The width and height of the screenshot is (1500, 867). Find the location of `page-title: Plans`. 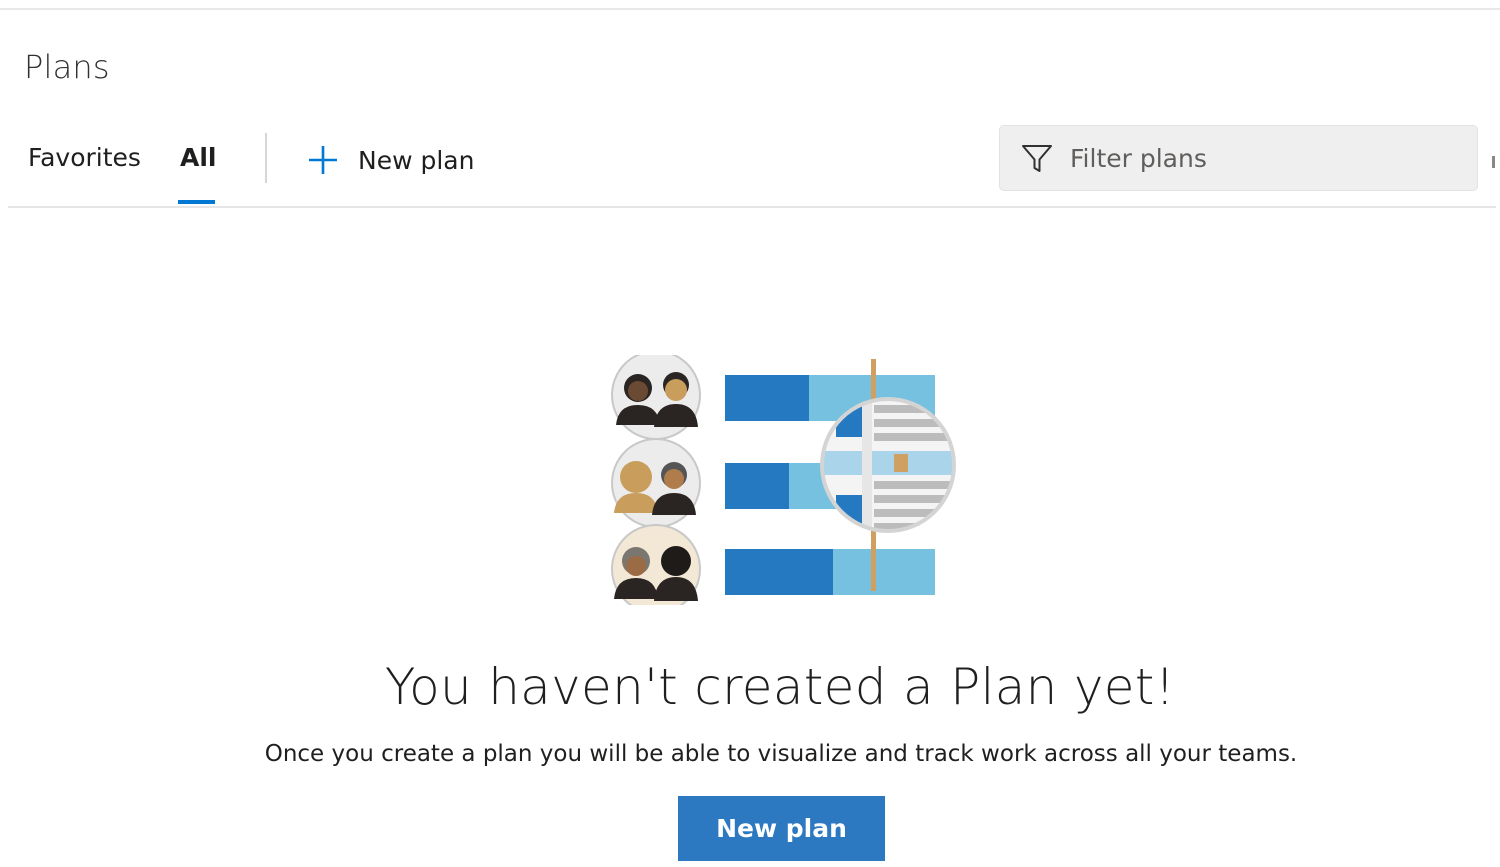

page-title: Plans is located at coordinates (67, 67).